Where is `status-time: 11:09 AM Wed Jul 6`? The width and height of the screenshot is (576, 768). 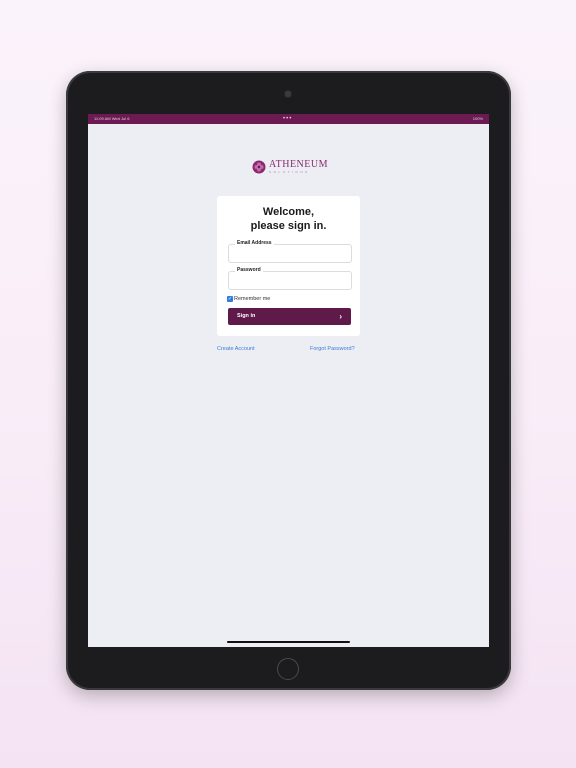
status-time: 11:09 AM Wed Jul 6 is located at coordinates (112, 118).